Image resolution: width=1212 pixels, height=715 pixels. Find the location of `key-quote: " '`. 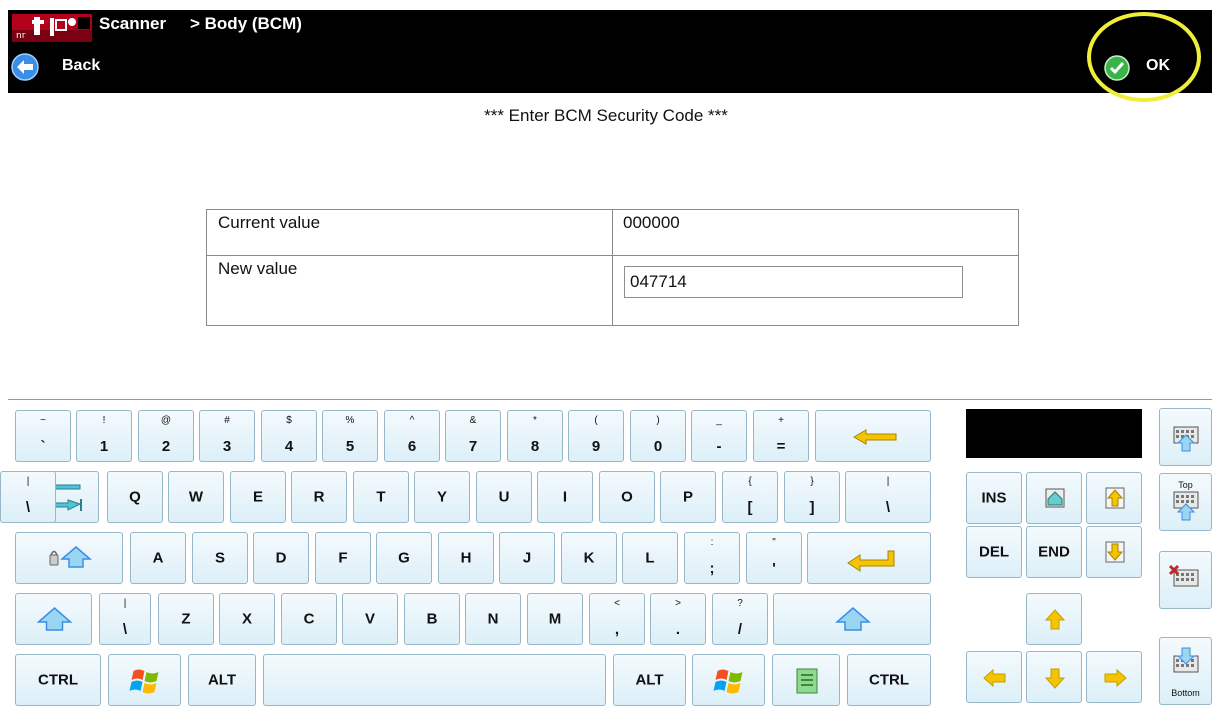

key-quote: " ' is located at coordinates (774, 558).